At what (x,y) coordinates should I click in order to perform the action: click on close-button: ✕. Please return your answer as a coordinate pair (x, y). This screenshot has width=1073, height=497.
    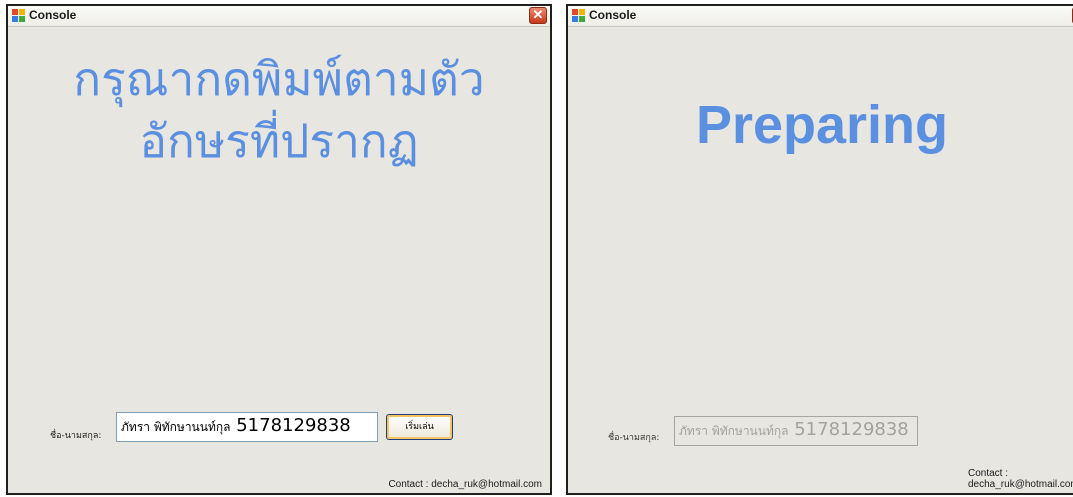
    Looking at the image, I should click on (538, 15).